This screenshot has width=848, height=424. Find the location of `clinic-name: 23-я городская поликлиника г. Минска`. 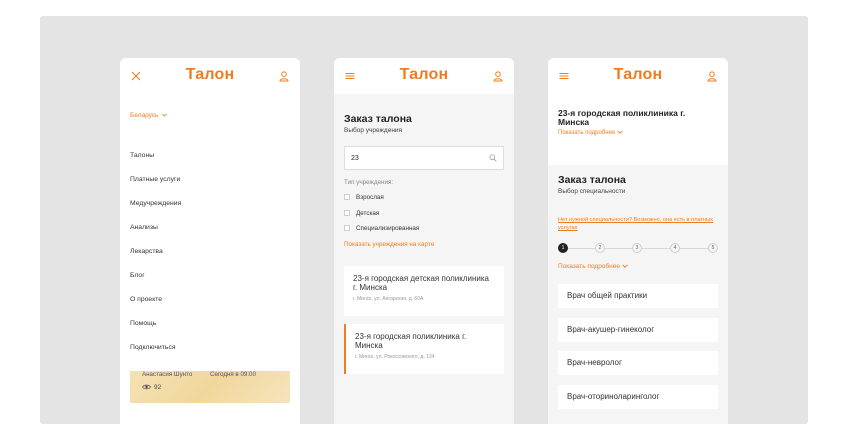

clinic-name: 23-я городская поликлиника г. Минска is located at coordinates (411, 341).